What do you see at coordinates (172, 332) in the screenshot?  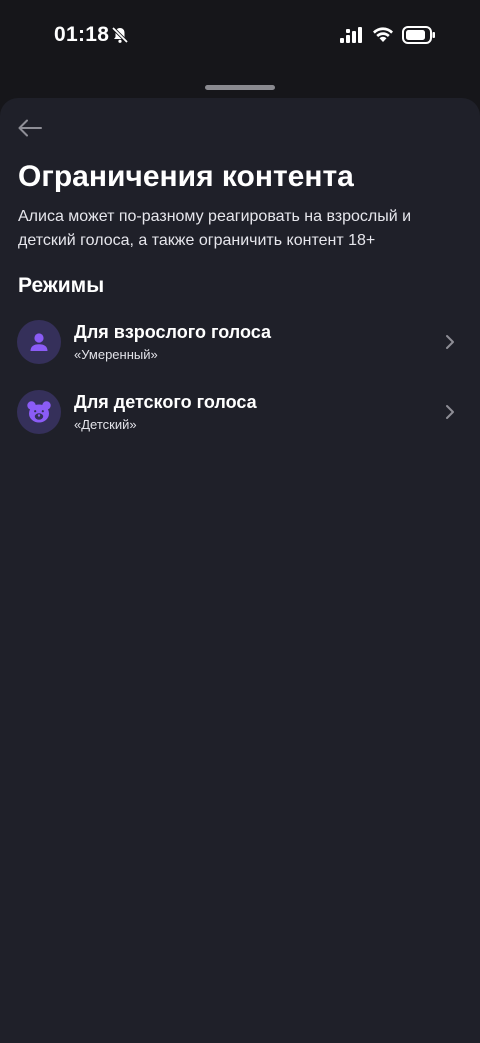 I see `mode-title: Для взрослого голоса` at bounding box center [172, 332].